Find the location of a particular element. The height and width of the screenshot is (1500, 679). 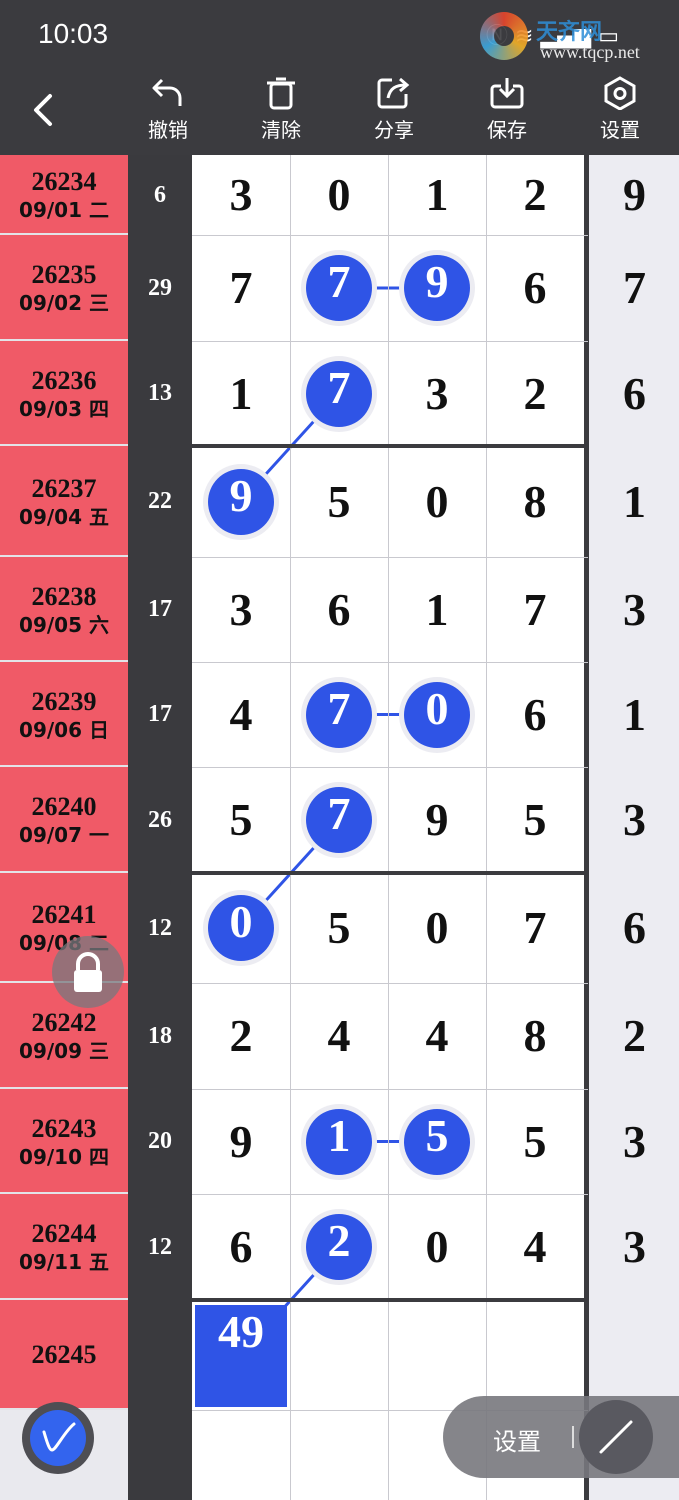

settings-label: 设置 is located at coordinates (620, 130).